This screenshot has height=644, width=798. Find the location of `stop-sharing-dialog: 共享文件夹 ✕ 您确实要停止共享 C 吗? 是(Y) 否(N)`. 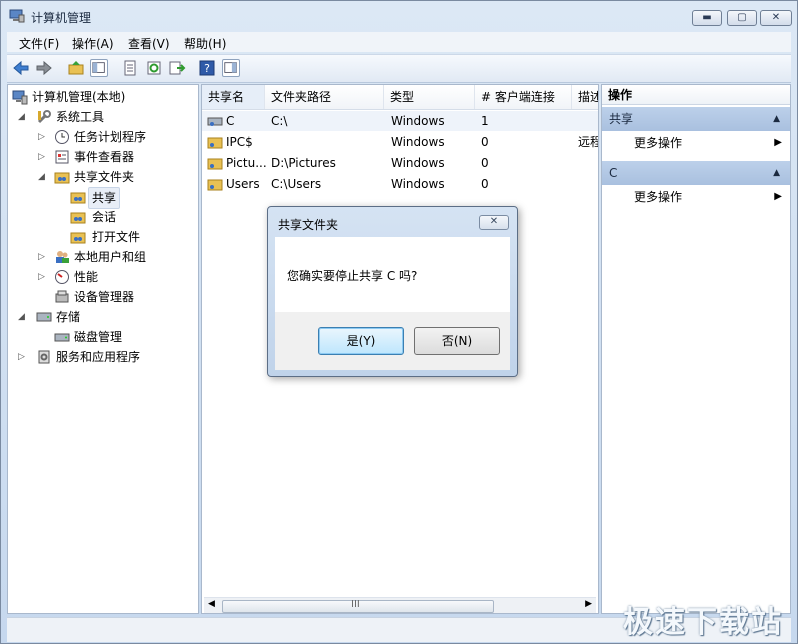

stop-sharing-dialog: 共享文件夹 ✕ 您确实要停止共享 C 吗? 是(Y) 否(N) is located at coordinates (392, 291).